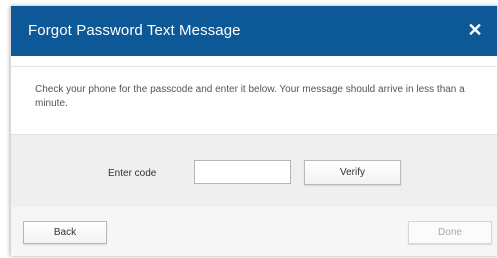  What do you see at coordinates (134, 30) in the screenshot?
I see `dialog-title: Forgot Password Text Message` at bounding box center [134, 30].